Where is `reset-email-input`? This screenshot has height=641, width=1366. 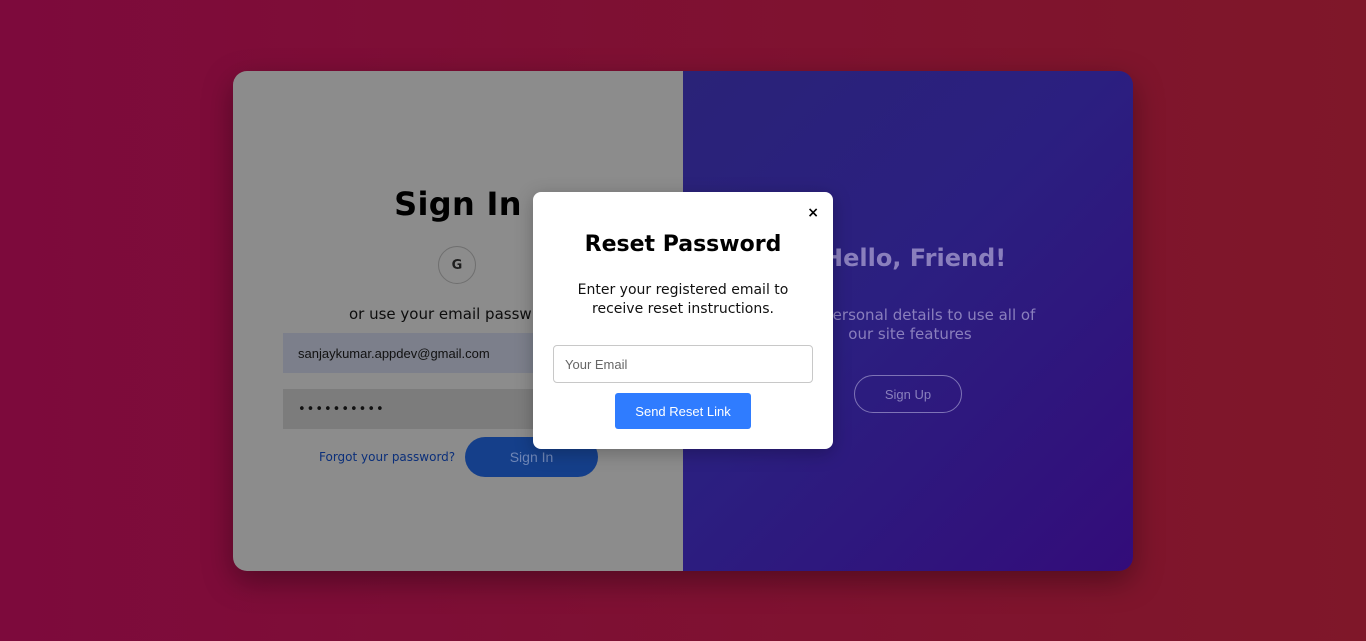 reset-email-input is located at coordinates (683, 364).